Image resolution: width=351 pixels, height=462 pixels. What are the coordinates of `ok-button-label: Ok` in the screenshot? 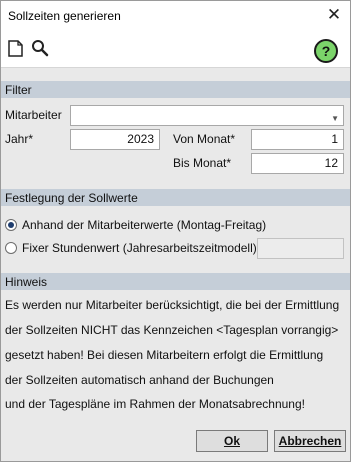 It's located at (231, 441).